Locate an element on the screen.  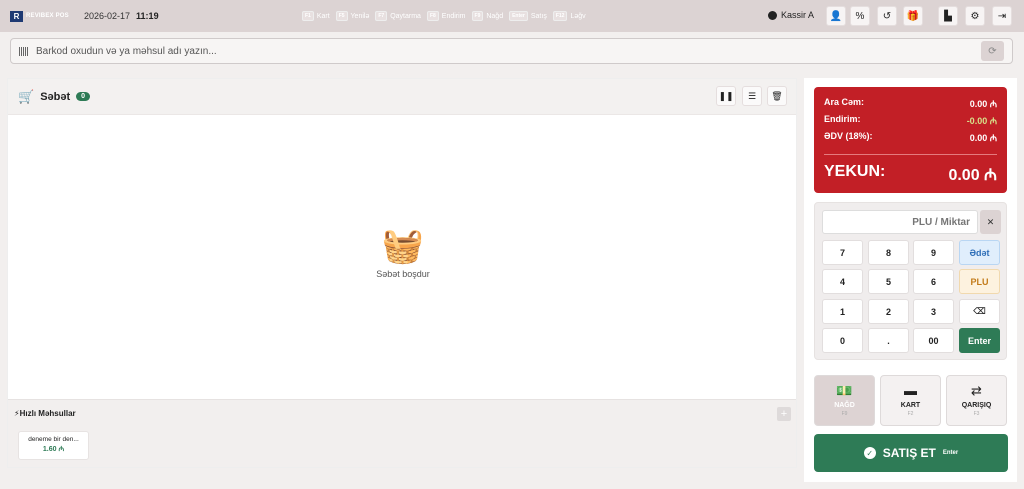
plu-mode-button: PLU is located at coordinates (979, 281).